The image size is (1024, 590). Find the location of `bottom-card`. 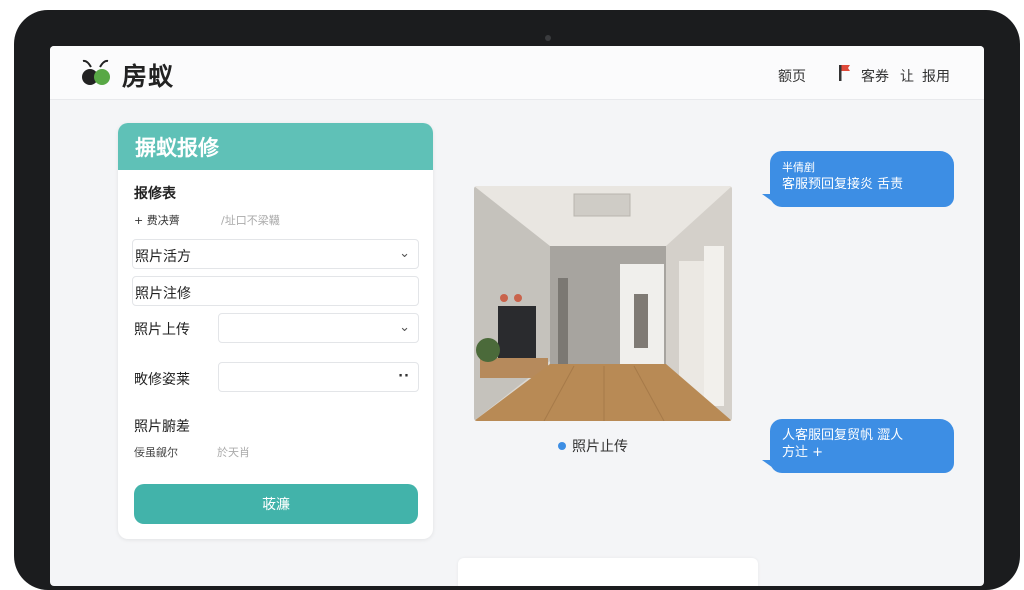

bottom-card is located at coordinates (608, 572).